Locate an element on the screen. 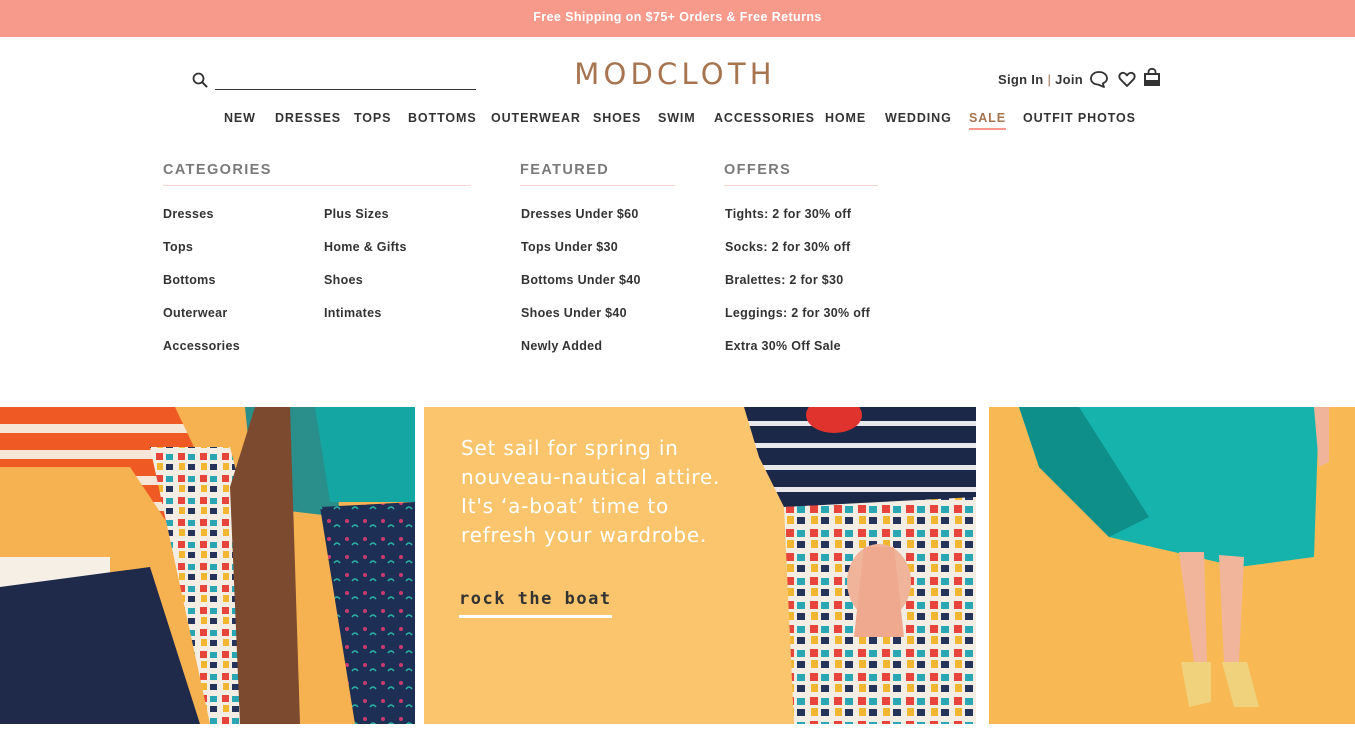  search-underline is located at coordinates (345, 89).